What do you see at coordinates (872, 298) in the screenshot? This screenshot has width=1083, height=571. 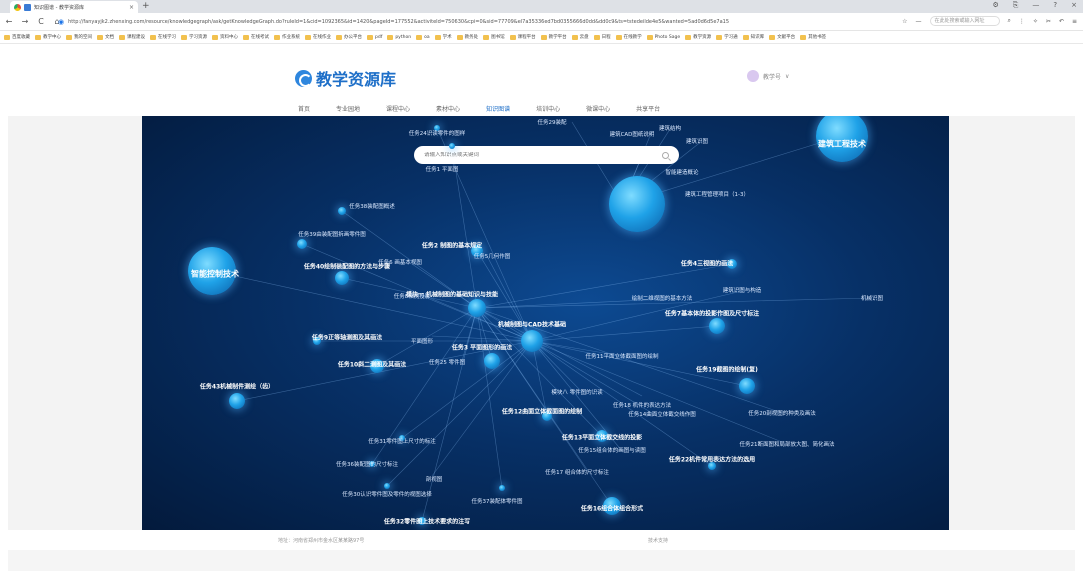 I see `graph-node-label: 机械识图` at bounding box center [872, 298].